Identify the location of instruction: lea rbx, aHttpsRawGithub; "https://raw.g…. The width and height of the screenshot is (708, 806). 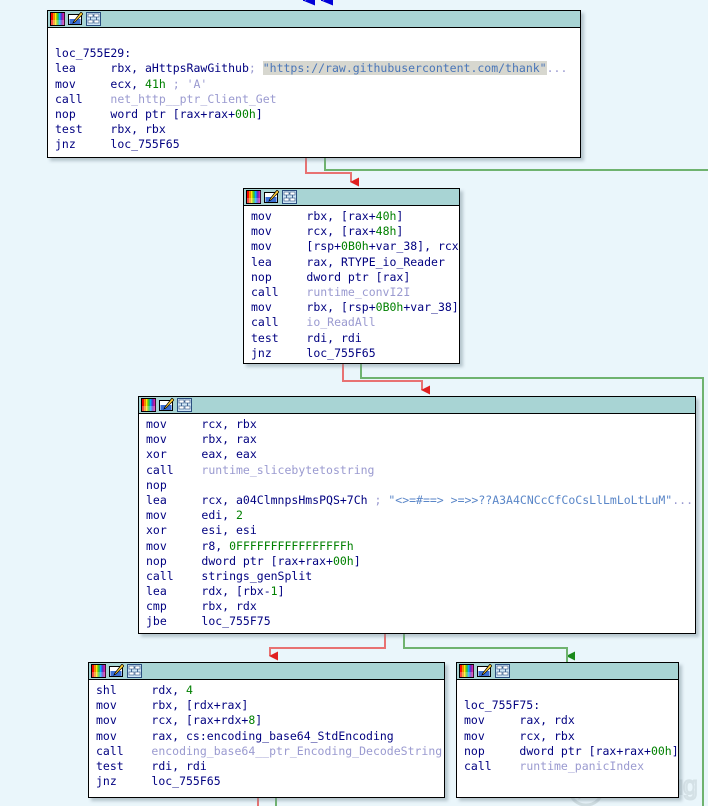
(314, 68).